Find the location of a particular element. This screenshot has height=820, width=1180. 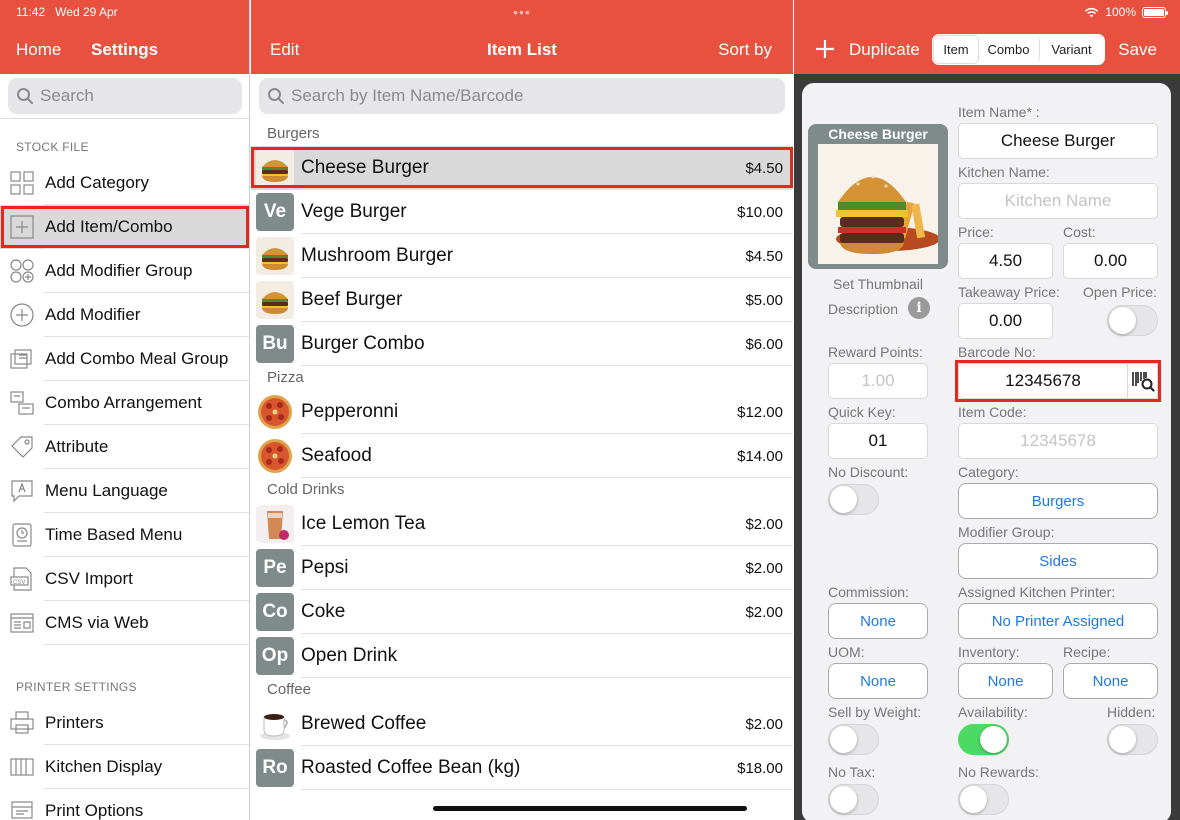

item-name: Cheese Burger is located at coordinates (365, 167).